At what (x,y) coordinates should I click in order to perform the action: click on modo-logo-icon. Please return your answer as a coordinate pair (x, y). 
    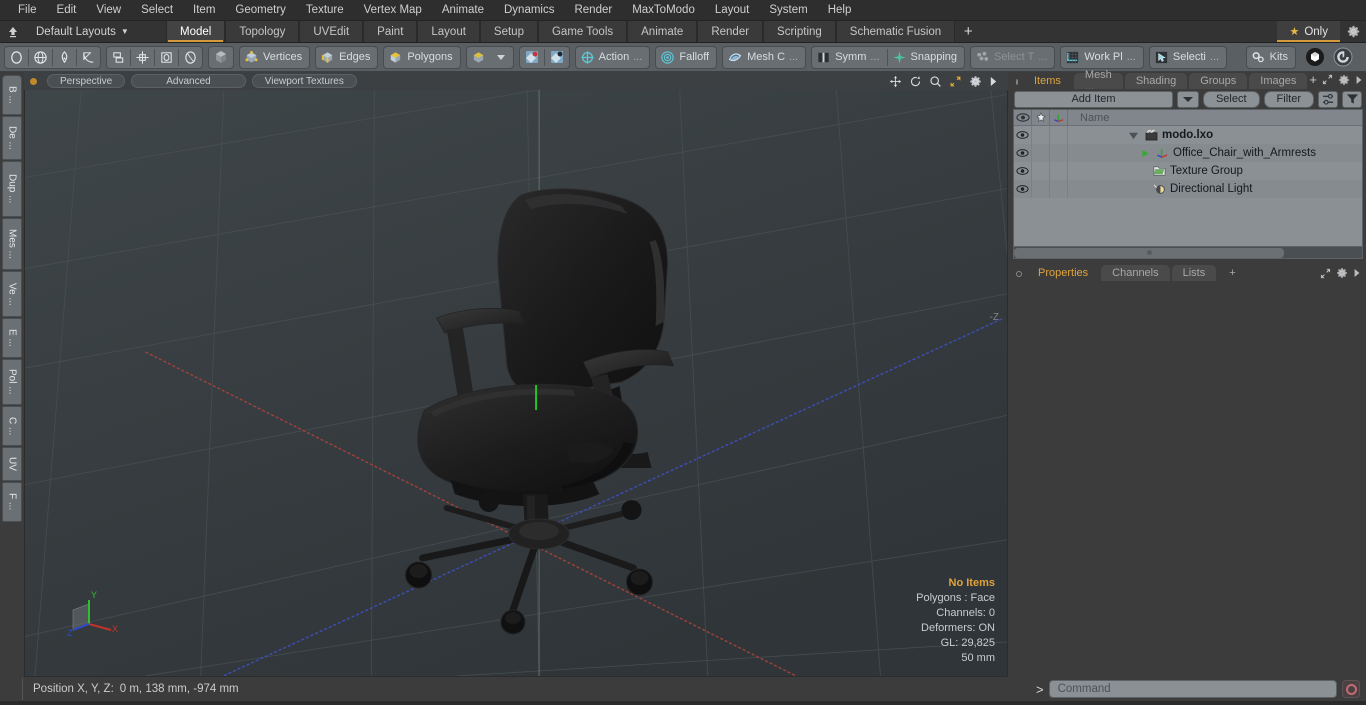
    Looking at the image, I should click on (1315, 57).